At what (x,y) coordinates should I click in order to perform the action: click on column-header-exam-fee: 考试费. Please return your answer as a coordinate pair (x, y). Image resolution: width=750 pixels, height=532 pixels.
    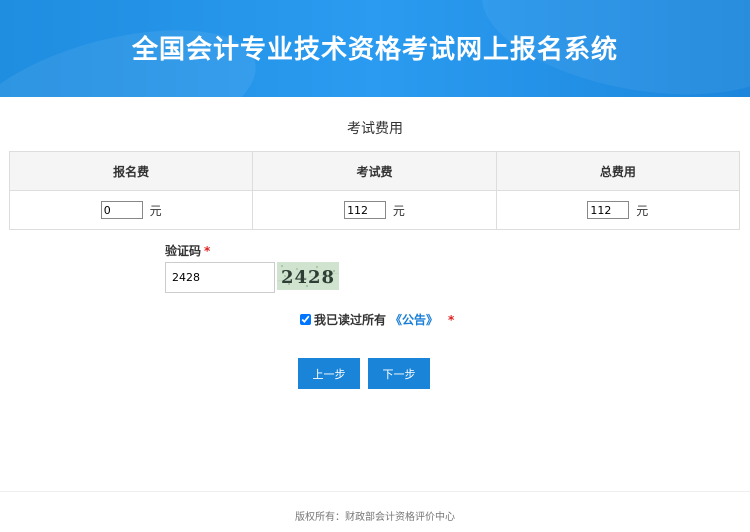
    Looking at the image, I should click on (374, 171).